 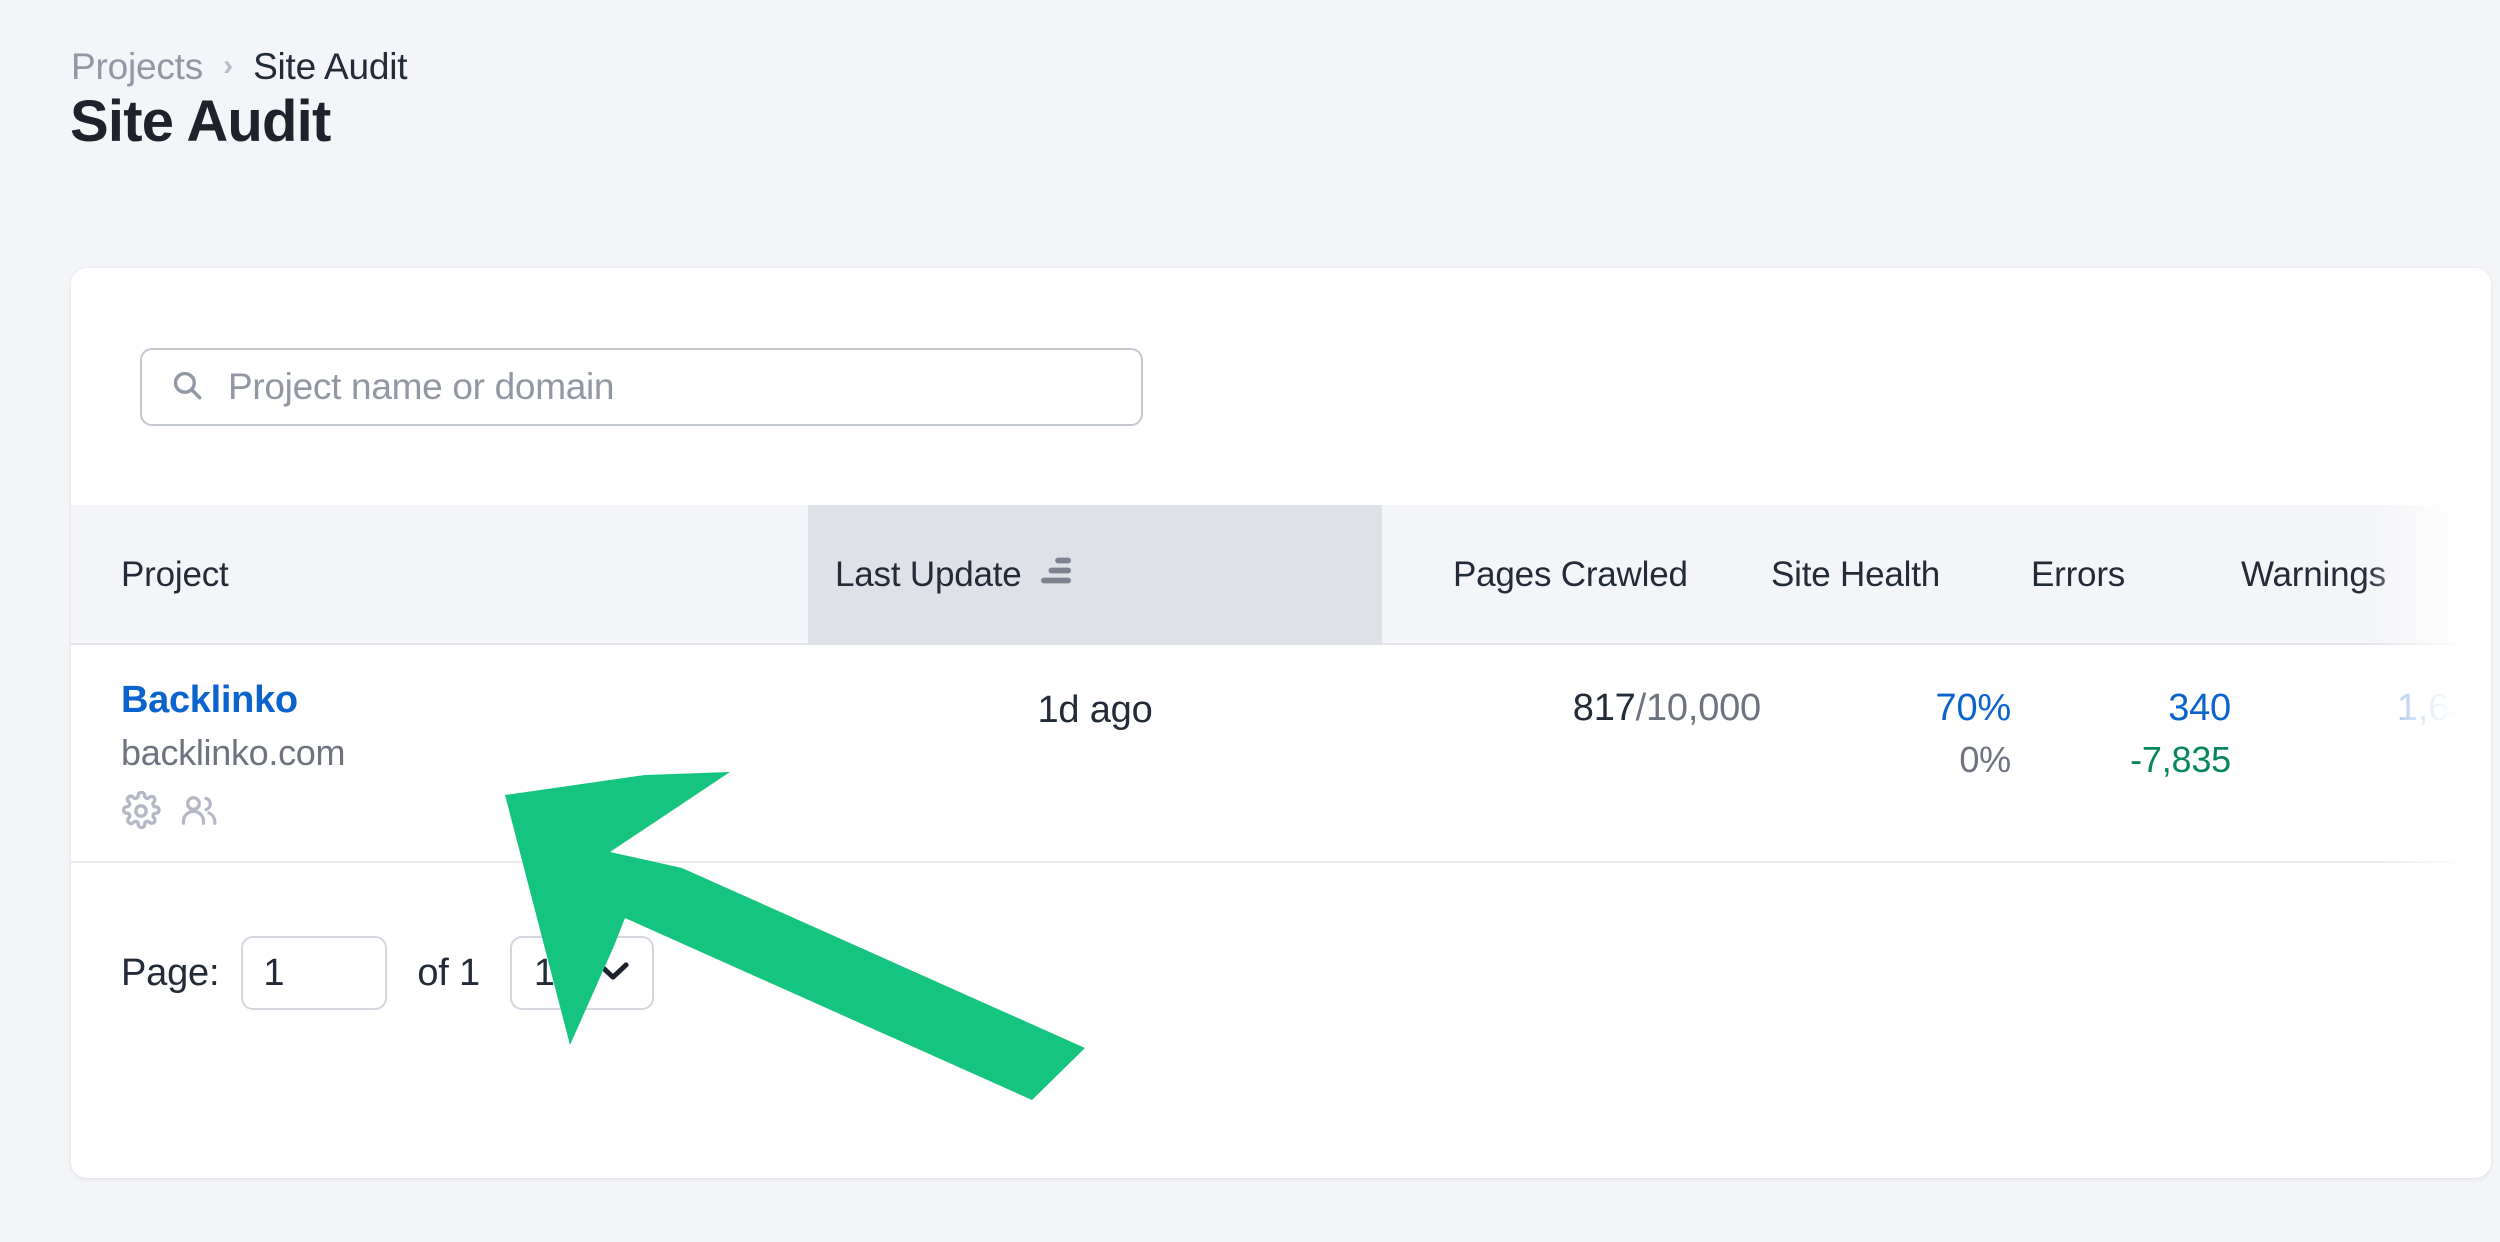 What do you see at coordinates (684, 387) in the screenshot?
I see `search-input` at bounding box center [684, 387].